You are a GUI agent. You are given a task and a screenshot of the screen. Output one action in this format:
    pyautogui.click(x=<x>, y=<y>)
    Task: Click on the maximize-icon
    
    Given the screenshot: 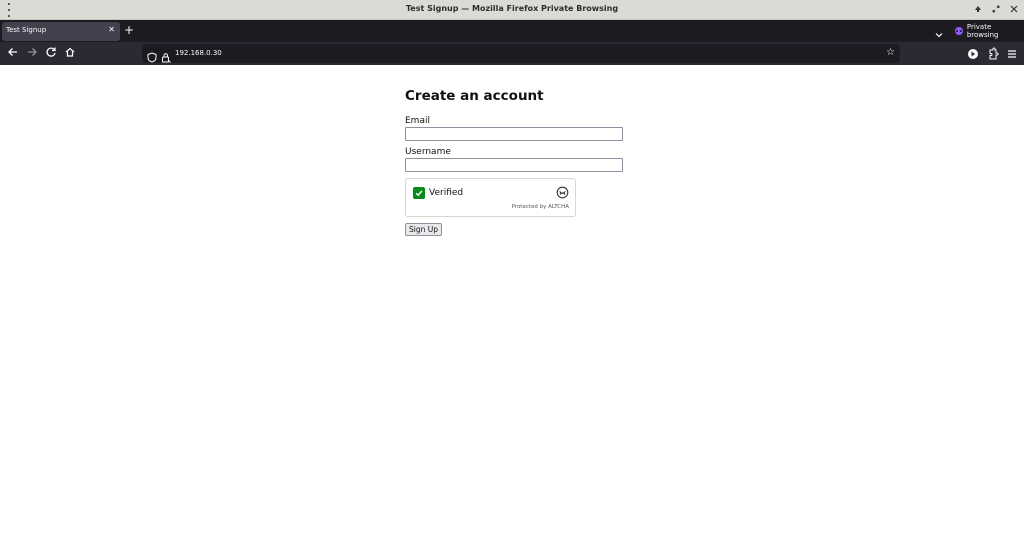 What is the action you would take?
    pyautogui.click(x=996, y=11)
    